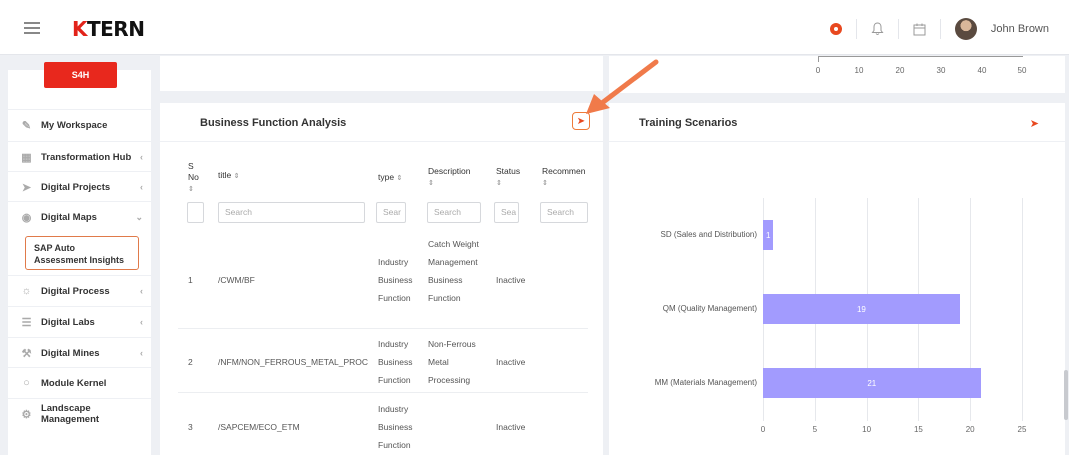 This screenshot has height=455, width=1069. What do you see at coordinates (877, 29) in the screenshot?
I see `bell-icon` at bounding box center [877, 29].